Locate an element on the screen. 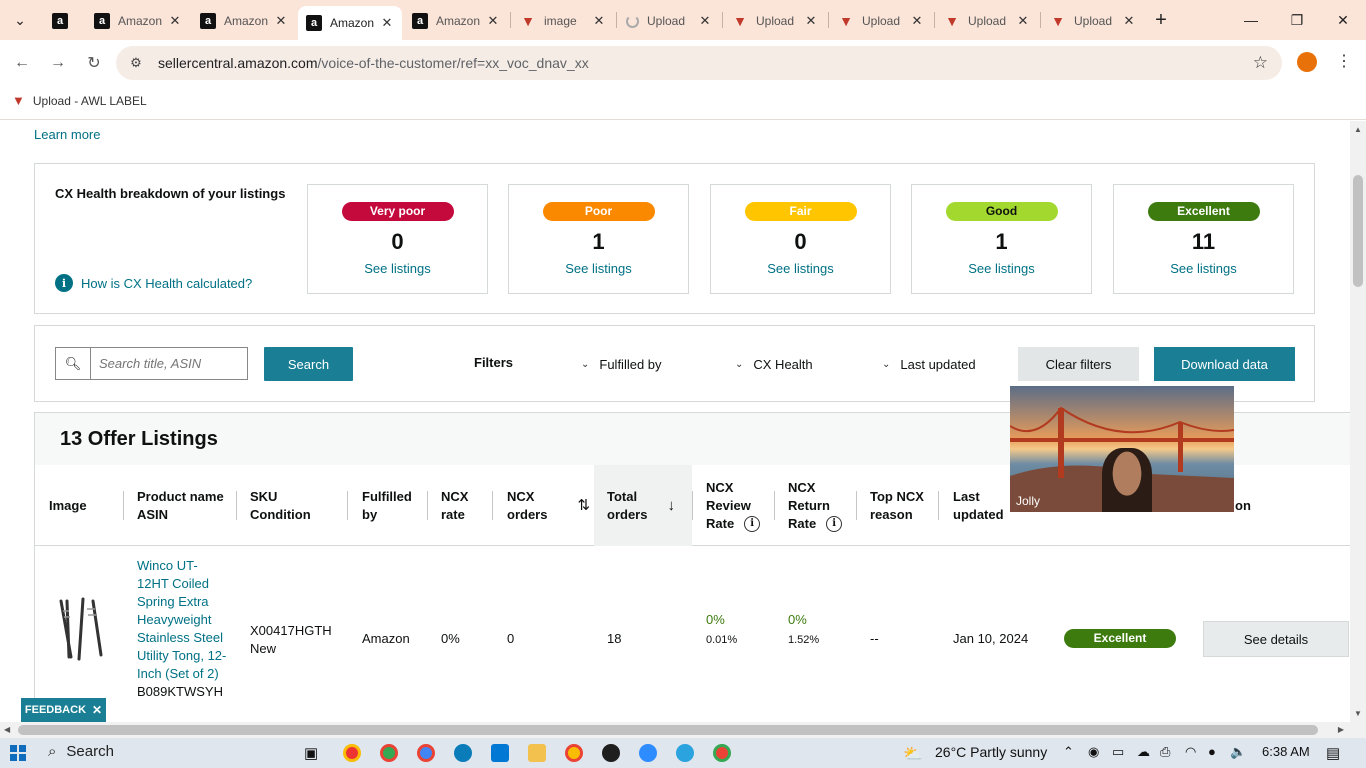 This screenshot has height=768, width=1366. windows-start-icon is located at coordinates (18, 753).